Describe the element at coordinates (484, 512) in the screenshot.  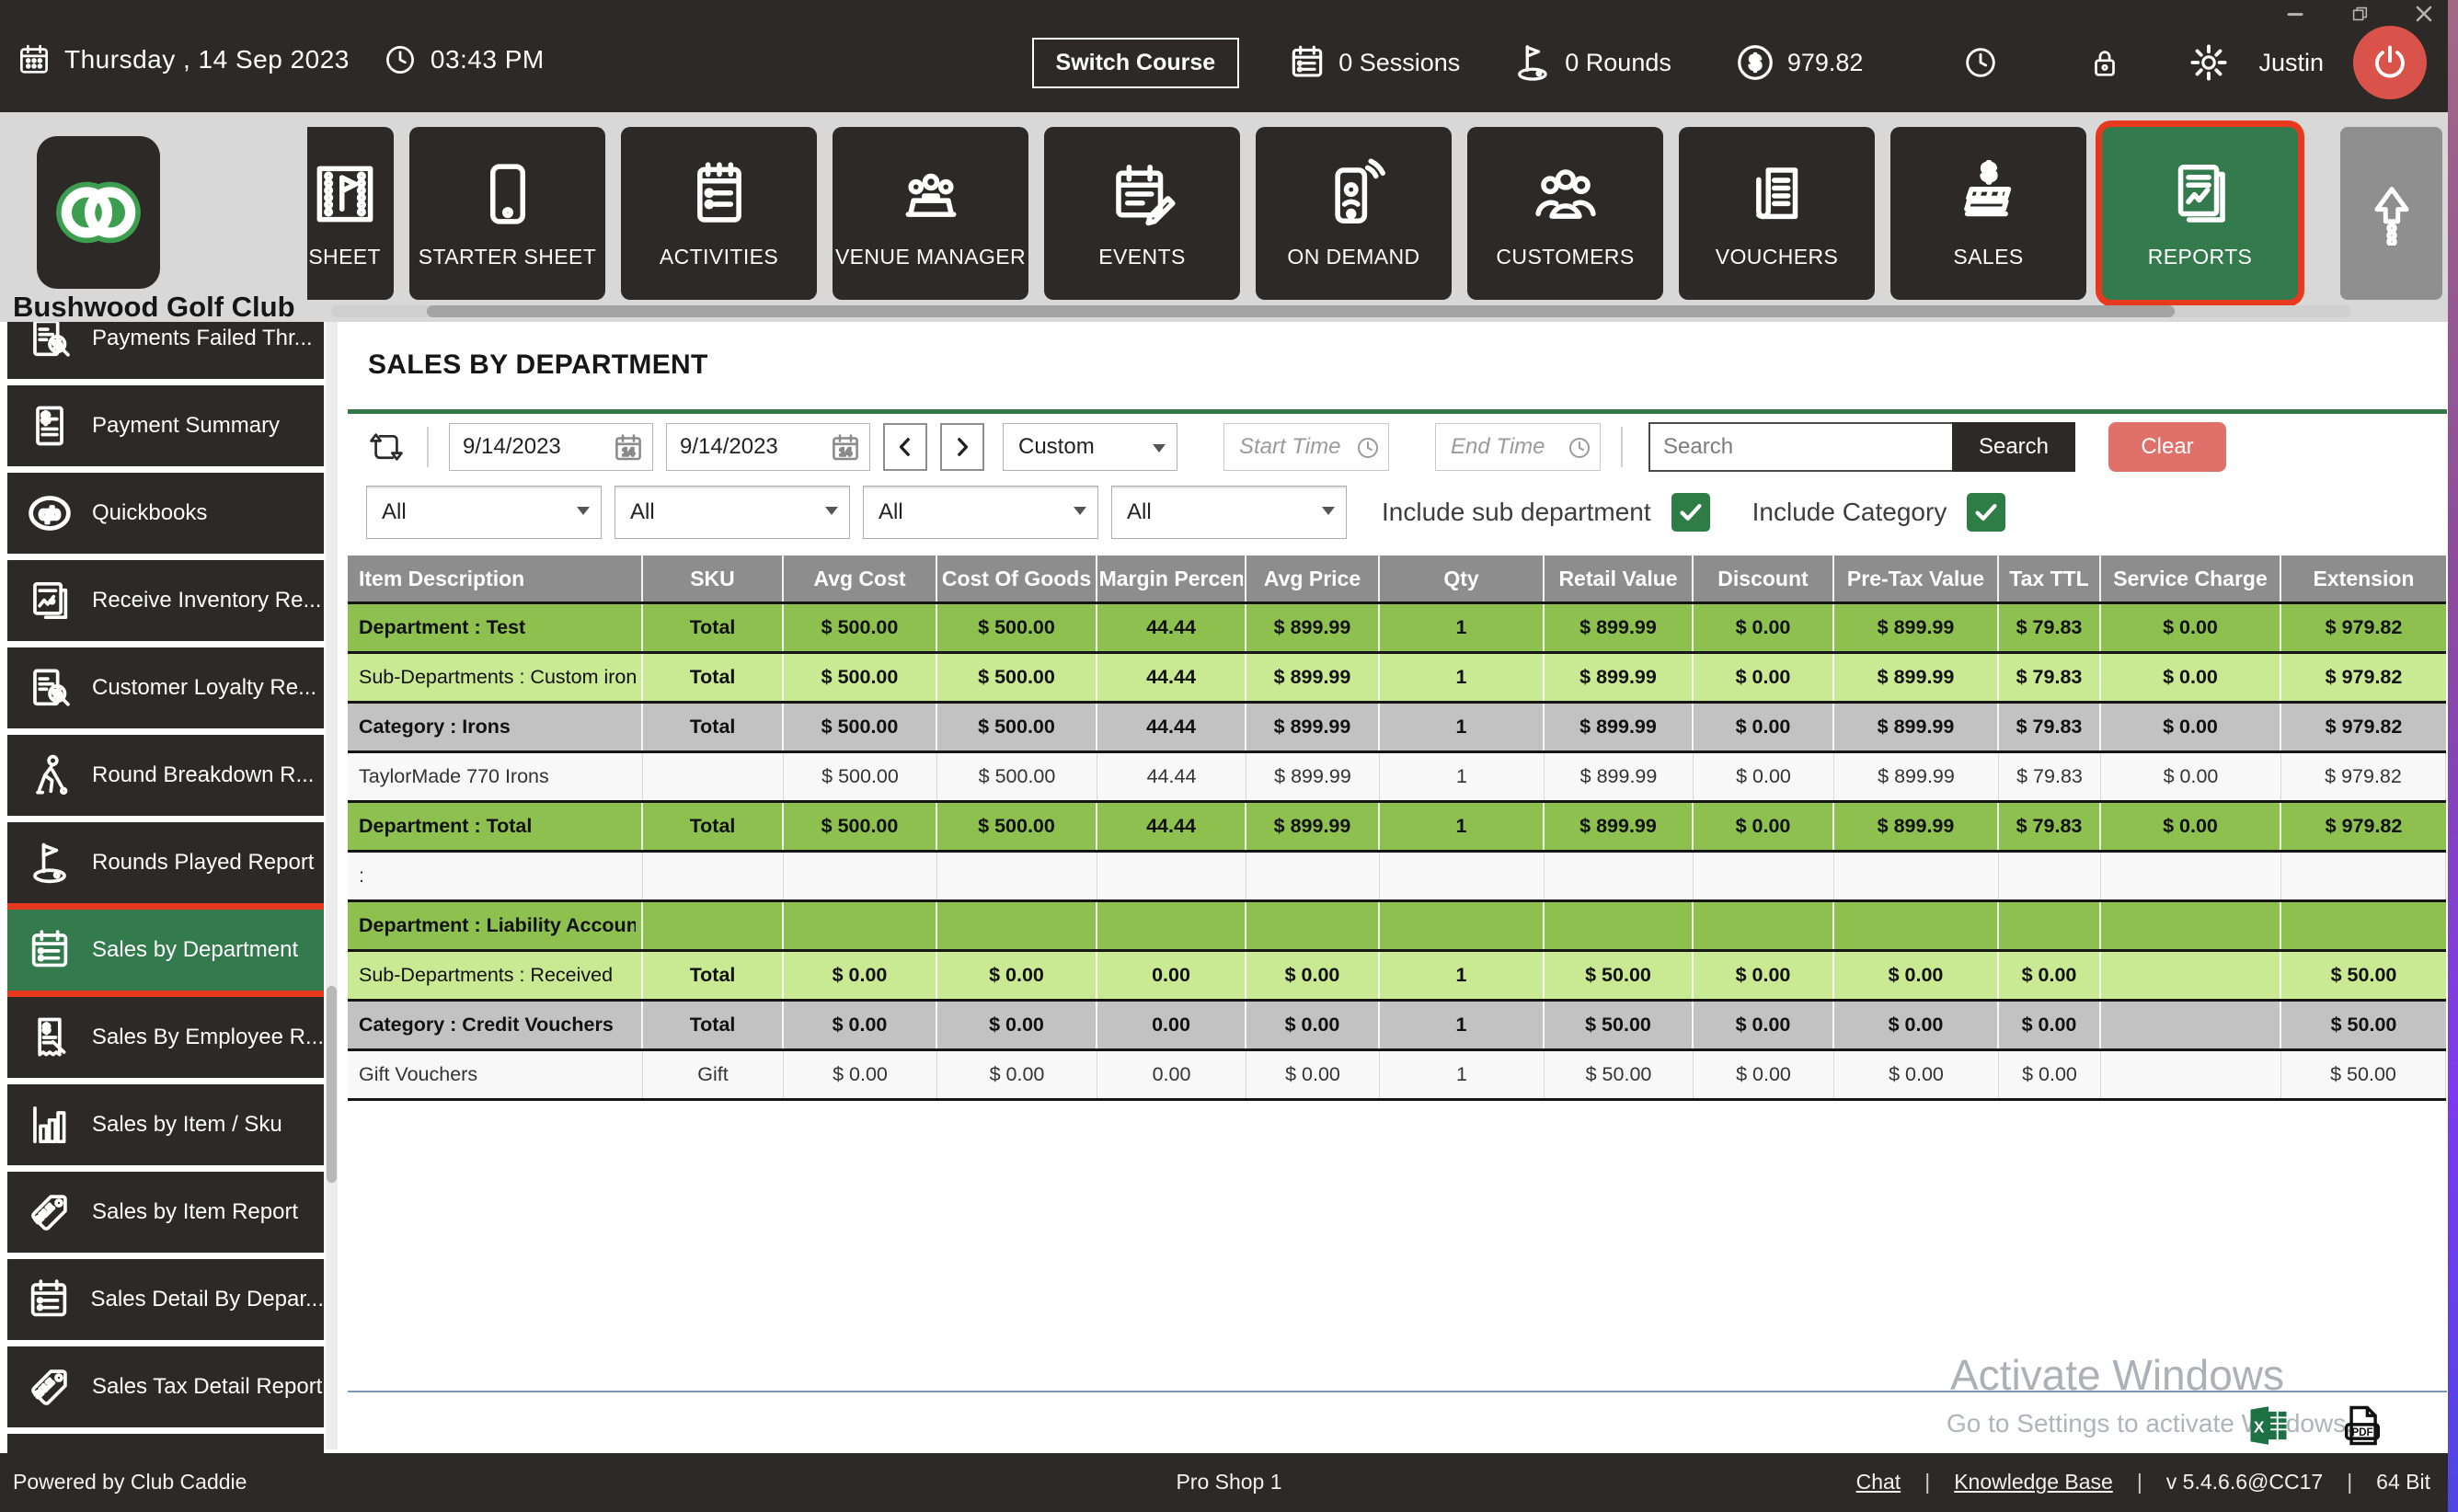
I see `filter-select-1: All` at that location.